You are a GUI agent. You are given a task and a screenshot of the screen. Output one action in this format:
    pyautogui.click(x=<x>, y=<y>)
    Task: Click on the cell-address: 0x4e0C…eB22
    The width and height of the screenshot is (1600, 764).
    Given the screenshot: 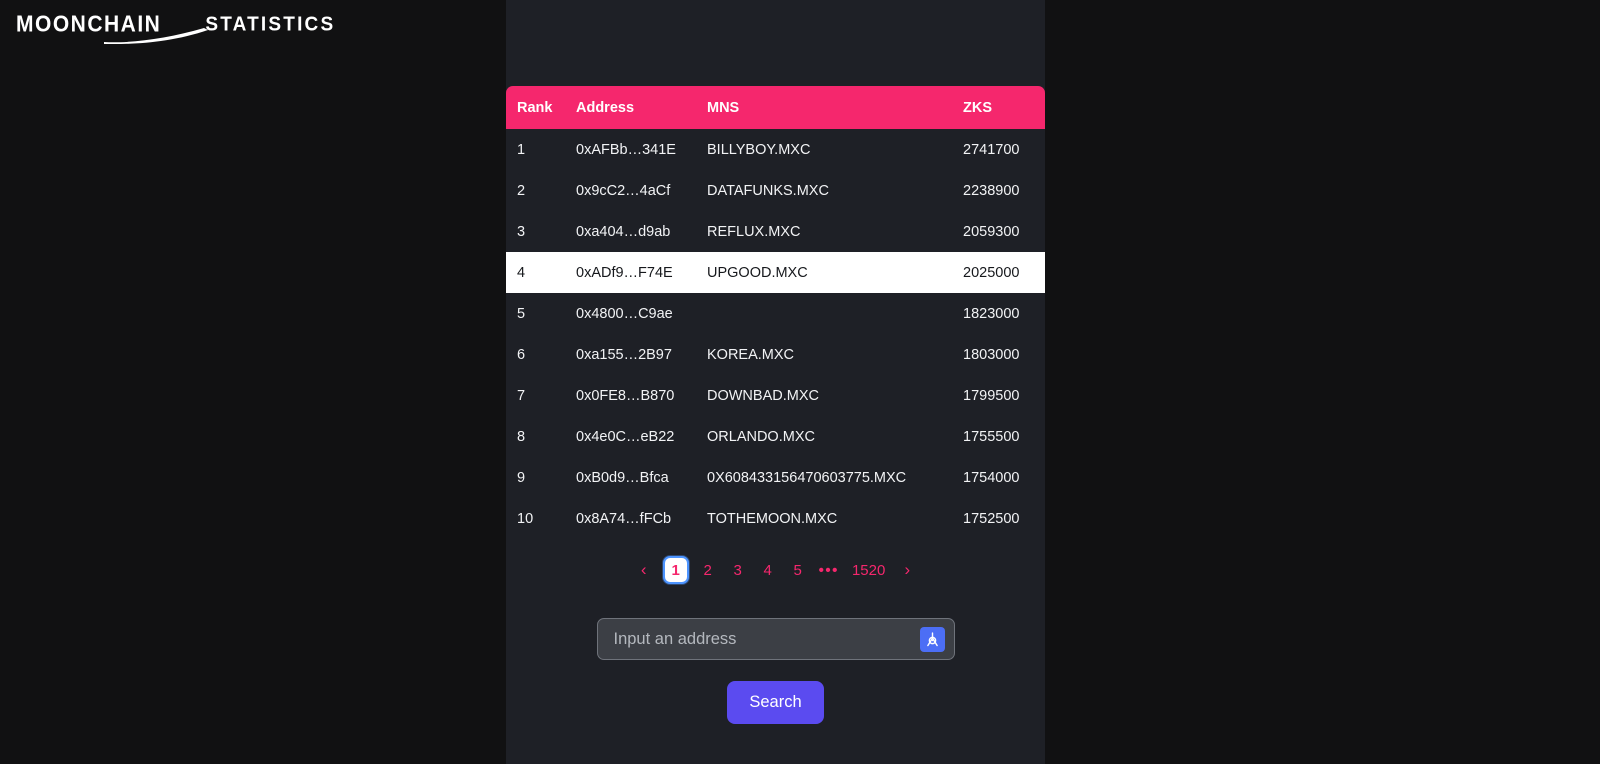 What is the action you would take?
    pyautogui.click(x=641, y=436)
    